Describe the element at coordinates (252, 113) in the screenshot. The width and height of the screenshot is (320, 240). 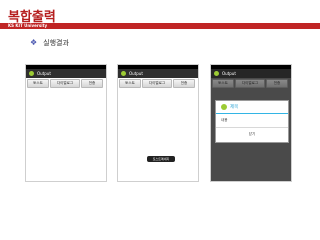
I see `dialog-title-divider` at that location.